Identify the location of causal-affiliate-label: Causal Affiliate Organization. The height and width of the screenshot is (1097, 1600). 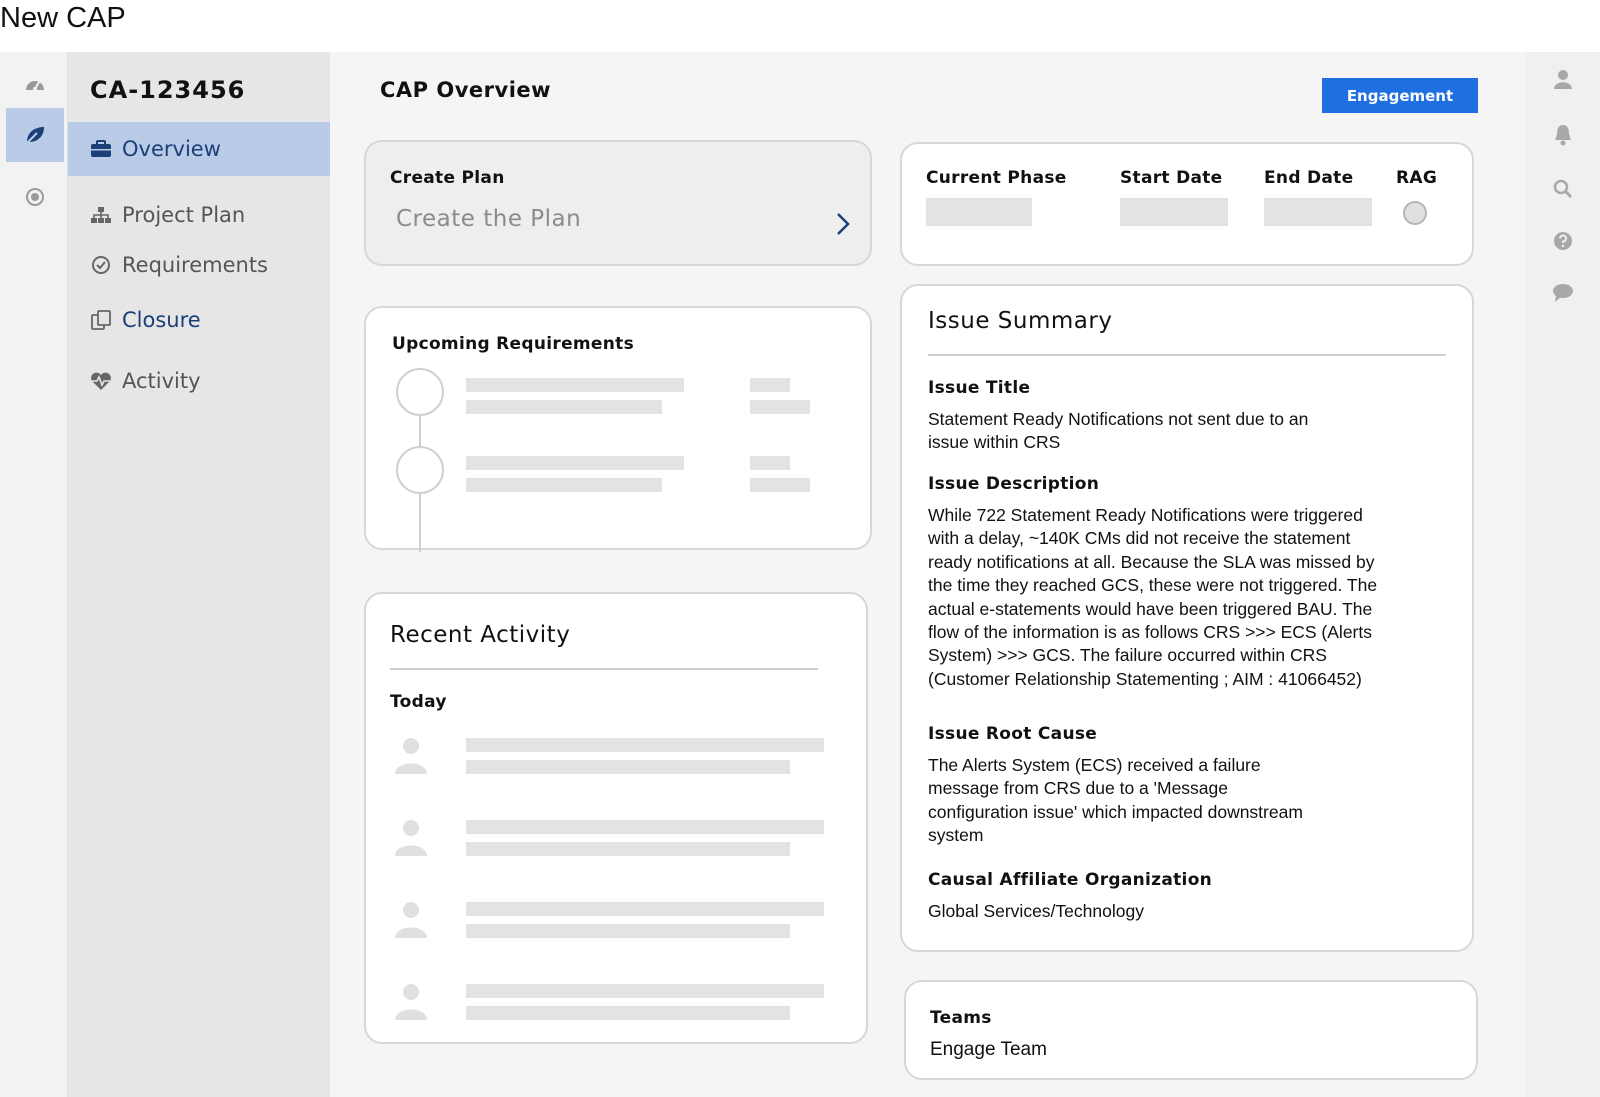
(1070, 880).